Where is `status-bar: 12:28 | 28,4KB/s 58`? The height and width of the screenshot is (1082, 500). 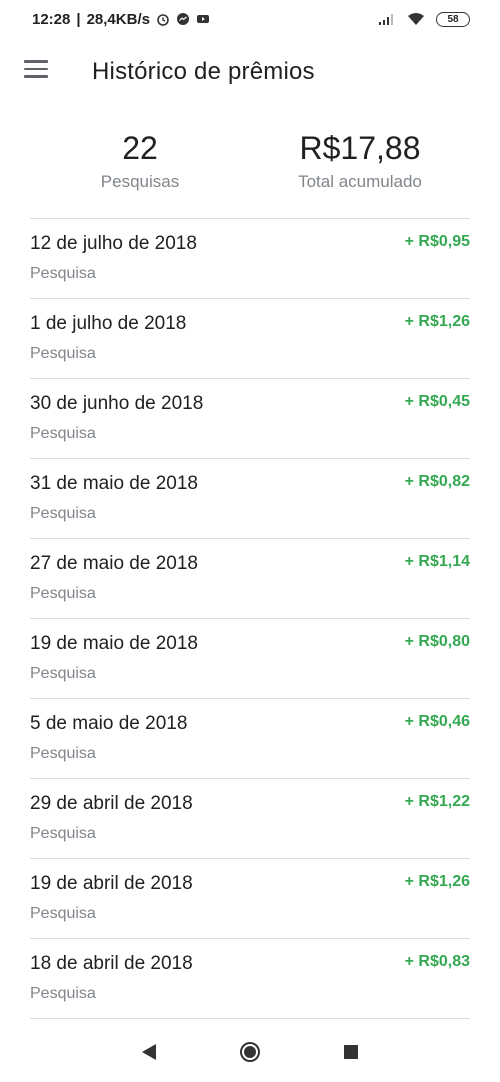
status-bar: 12:28 | 28,4KB/s 58 is located at coordinates (250, 19).